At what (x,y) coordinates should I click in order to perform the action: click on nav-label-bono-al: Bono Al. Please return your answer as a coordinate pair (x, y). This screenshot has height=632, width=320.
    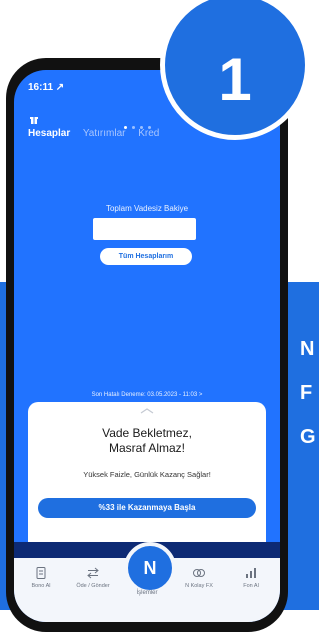
    Looking at the image, I should click on (41, 586).